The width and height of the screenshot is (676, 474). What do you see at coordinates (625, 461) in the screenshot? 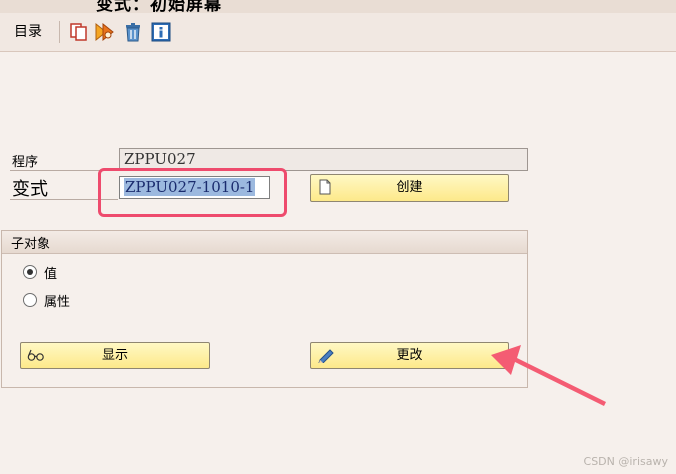
I see `watermark: CSDN @irisawy` at bounding box center [625, 461].